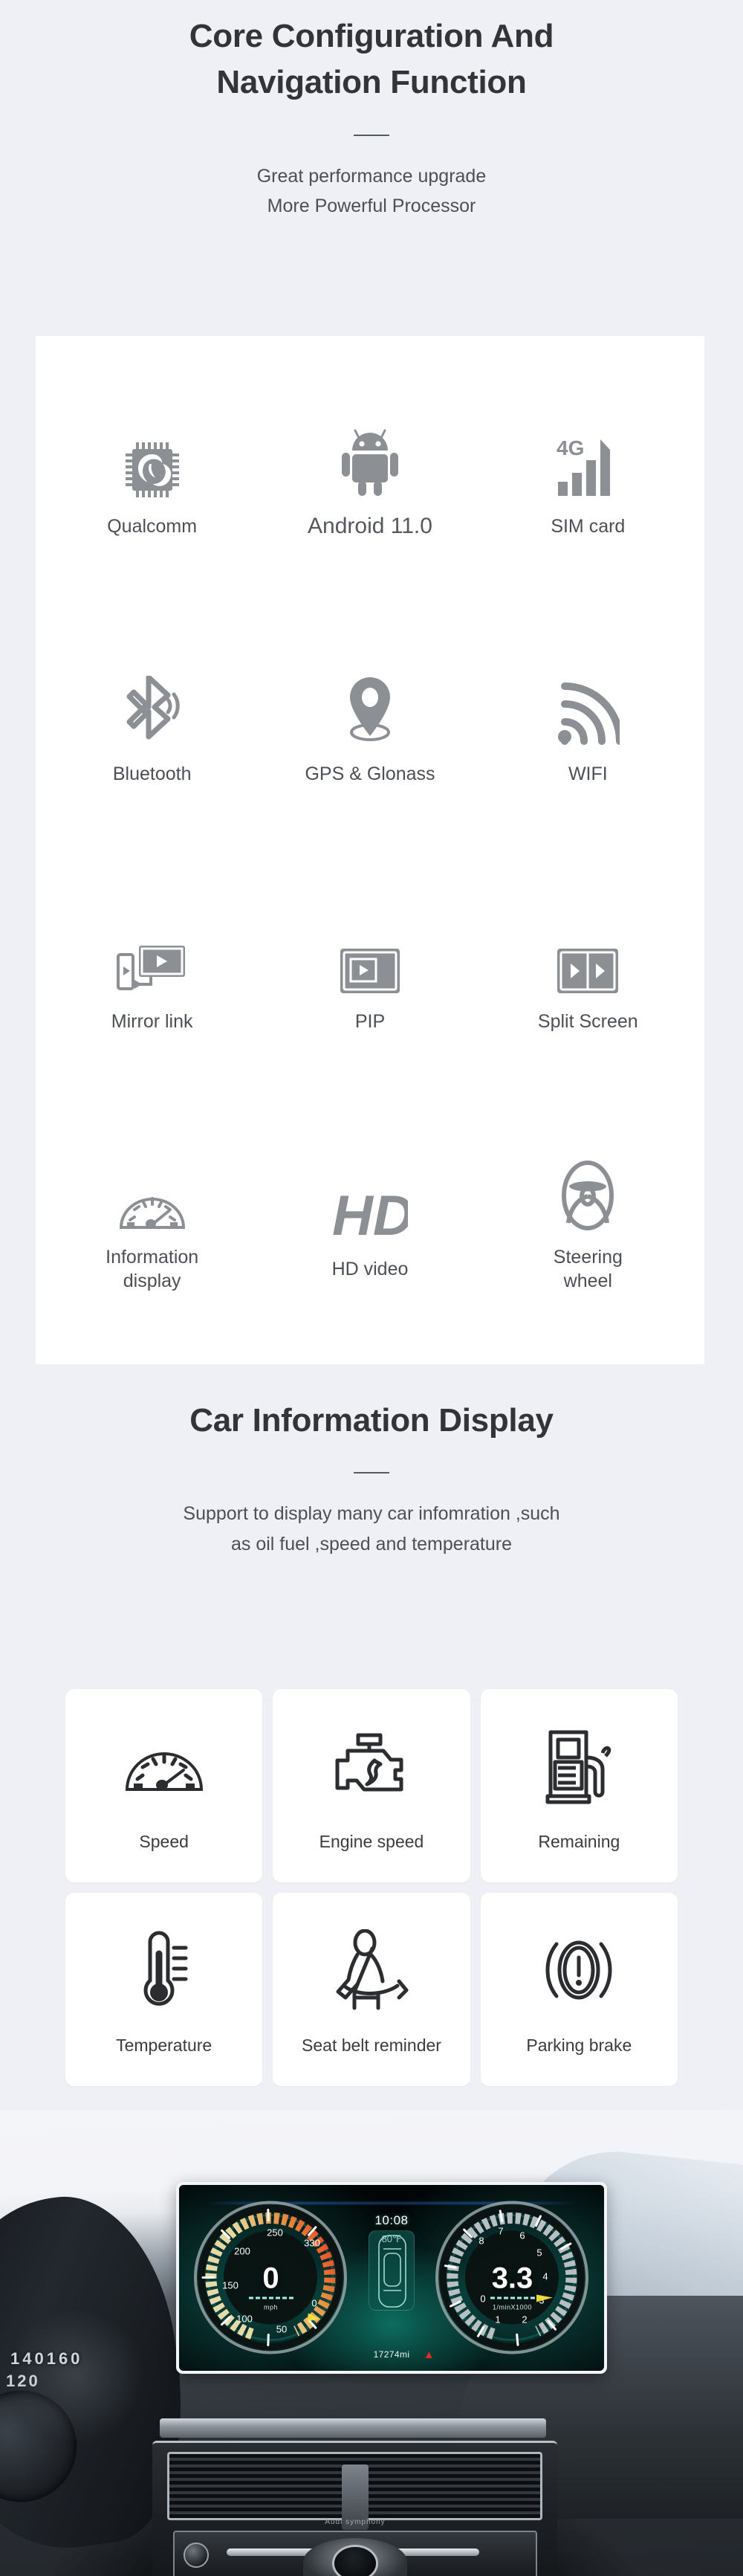 This screenshot has height=2576, width=743. Describe the element at coordinates (370, 774) in the screenshot. I see `feature-label: GPS & Glonass` at that location.